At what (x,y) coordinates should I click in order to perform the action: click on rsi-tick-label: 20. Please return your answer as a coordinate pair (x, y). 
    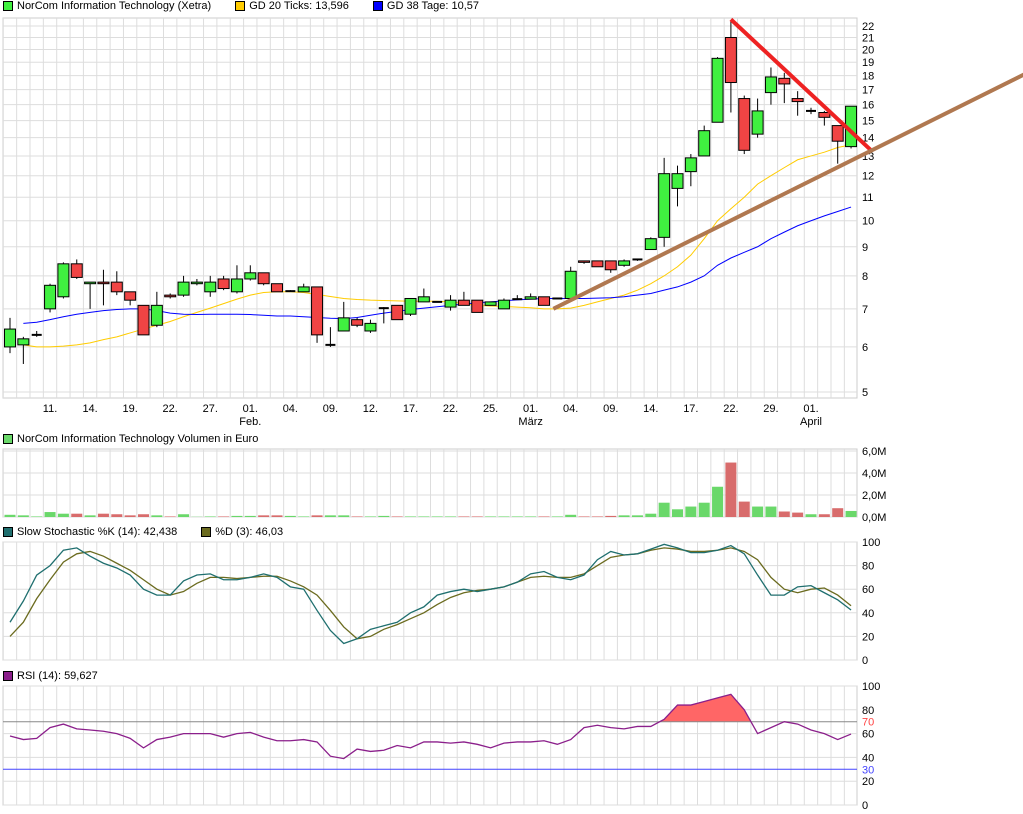
    Looking at the image, I should click on (868, 782).